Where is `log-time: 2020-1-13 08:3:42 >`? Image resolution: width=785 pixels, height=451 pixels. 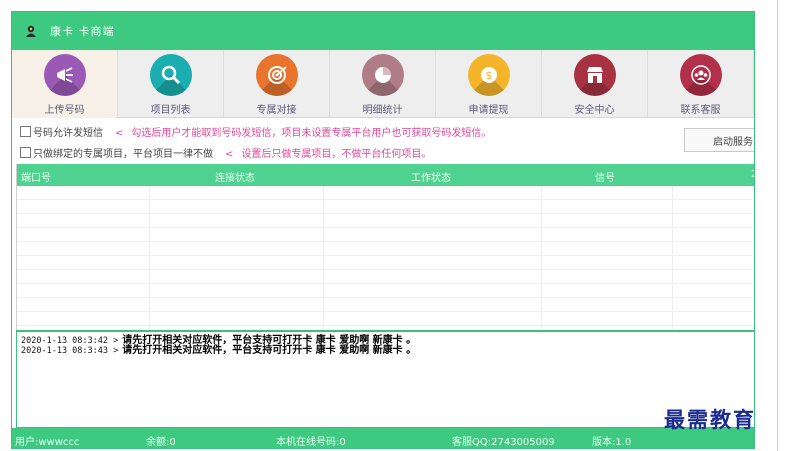 log-time: 2020-1-13 08:3:42 > is located at coordinates (70, 341).